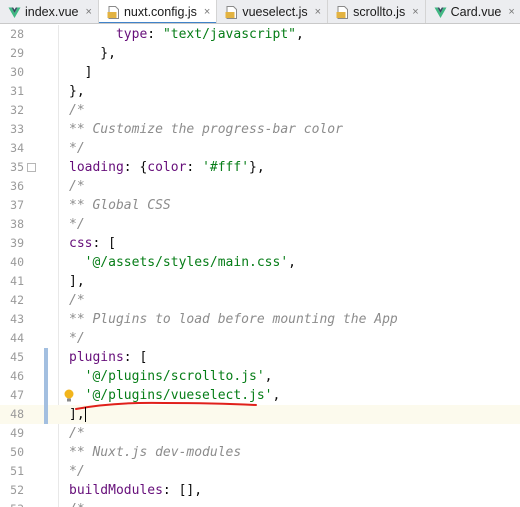 The image size is (520, 507). Describe the element at coordinates (260, 72) in the screenshot. I see `code-line: 30 ]` at that location.